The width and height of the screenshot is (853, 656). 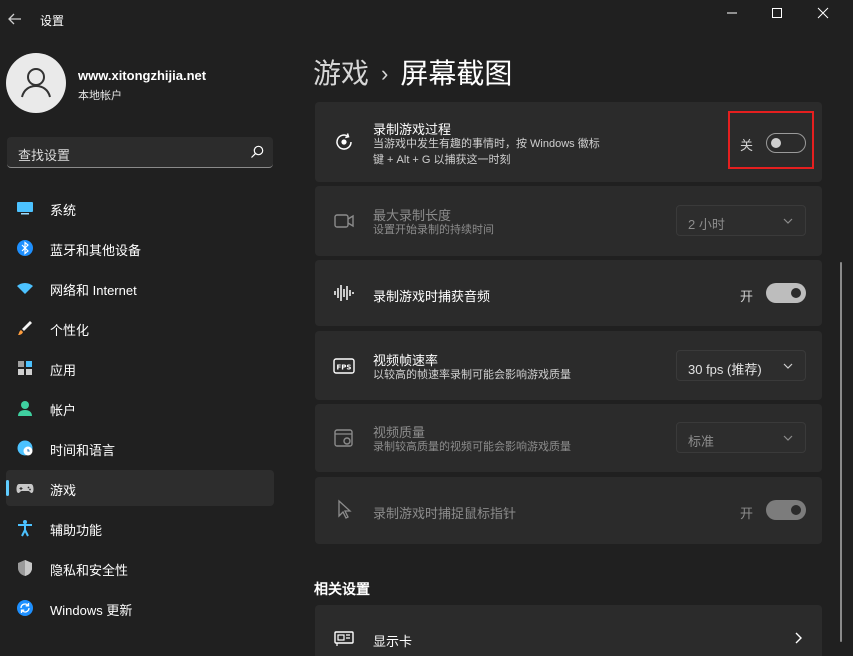 What do you see at coordinates (70, 330) in the screenshot?
I see `sidebar-item-label: 个性化` at bounding box center [70, 330].